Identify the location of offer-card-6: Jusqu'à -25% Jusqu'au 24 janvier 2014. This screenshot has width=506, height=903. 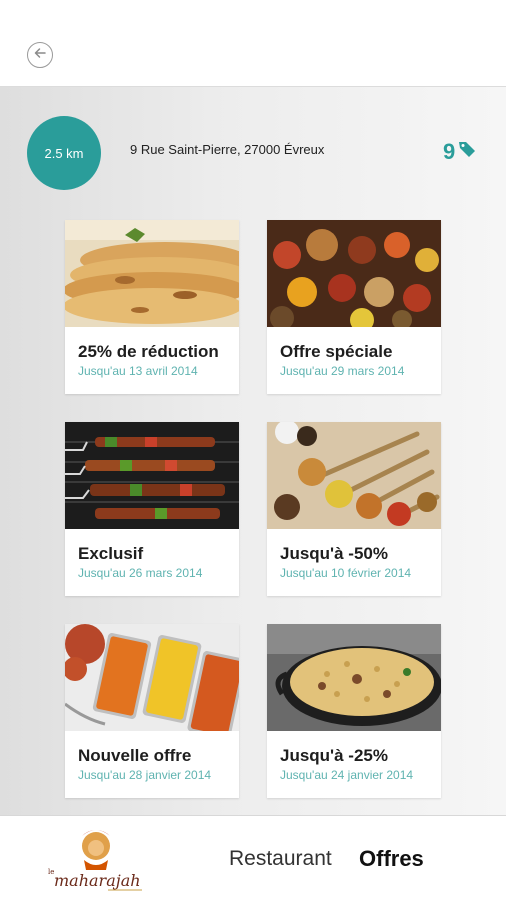
(354, 711).